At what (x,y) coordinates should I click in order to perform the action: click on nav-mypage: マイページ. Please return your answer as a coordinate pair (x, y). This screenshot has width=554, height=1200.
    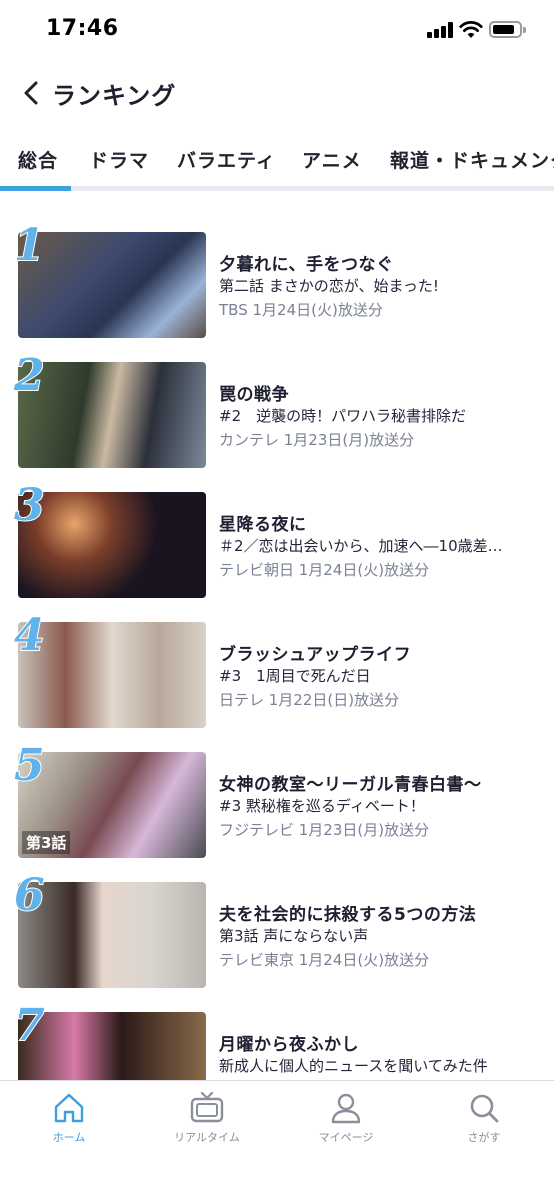
    Looking at the image, I should click on (346, 1123).